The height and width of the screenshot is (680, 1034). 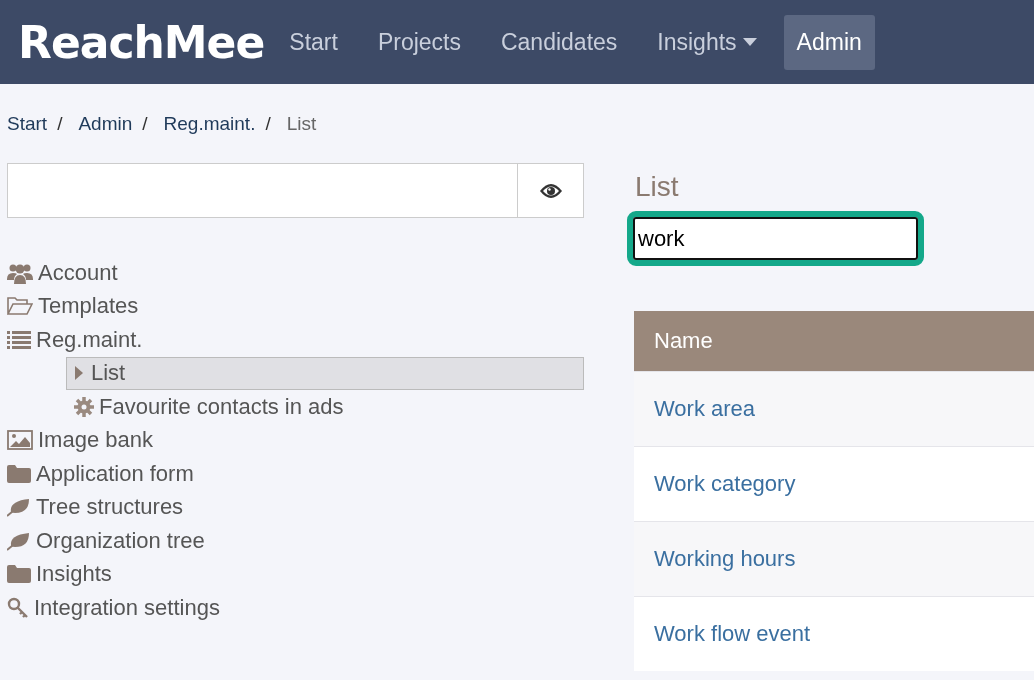 What do you see at coordinates (325, 373) in the screenshot?
I see `tree-item: List` at bounding box center [325, 373].